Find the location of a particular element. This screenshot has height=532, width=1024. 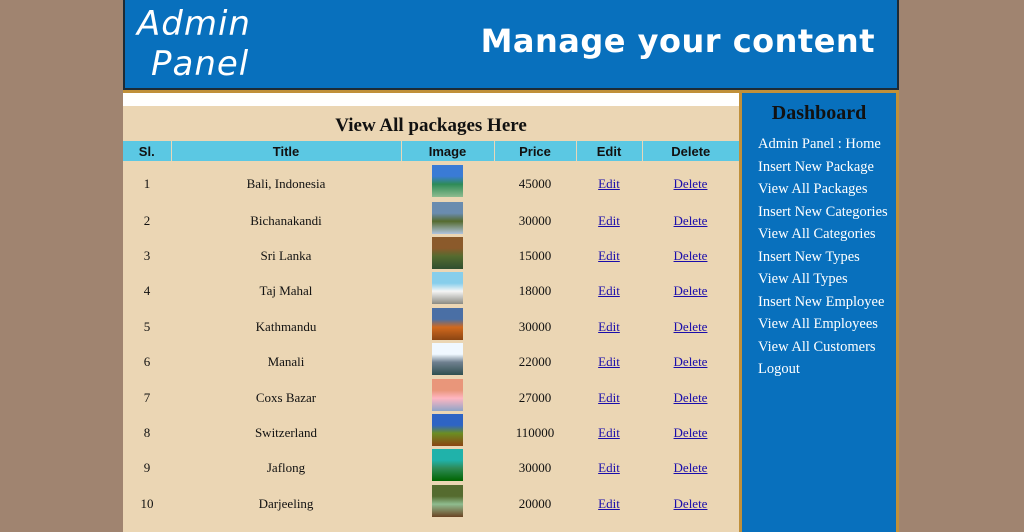

table-row: 8 Switzerland 110000 Edit Delete is located at coordinates (431, 432).